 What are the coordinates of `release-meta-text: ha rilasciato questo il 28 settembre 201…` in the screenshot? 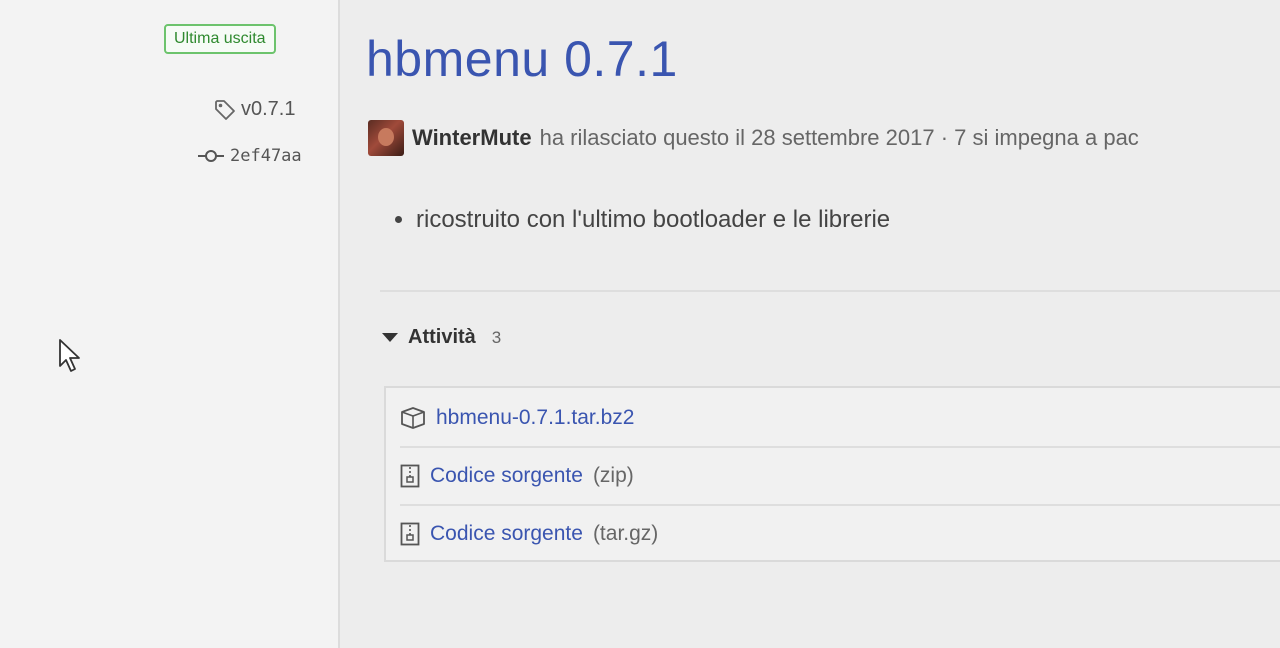 It's located at (839, 137).